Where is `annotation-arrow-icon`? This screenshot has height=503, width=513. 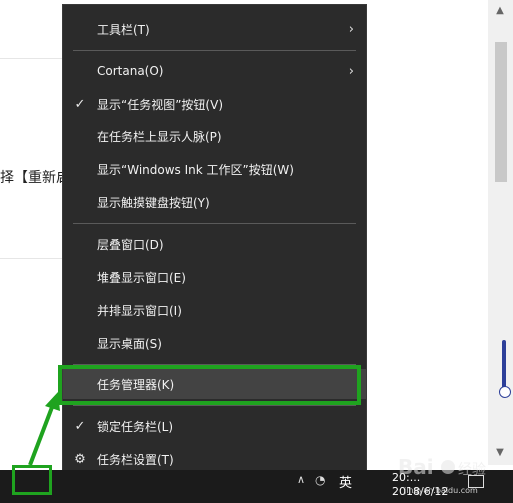
annotation-arrow-icon is located at coordinates (44, 429).